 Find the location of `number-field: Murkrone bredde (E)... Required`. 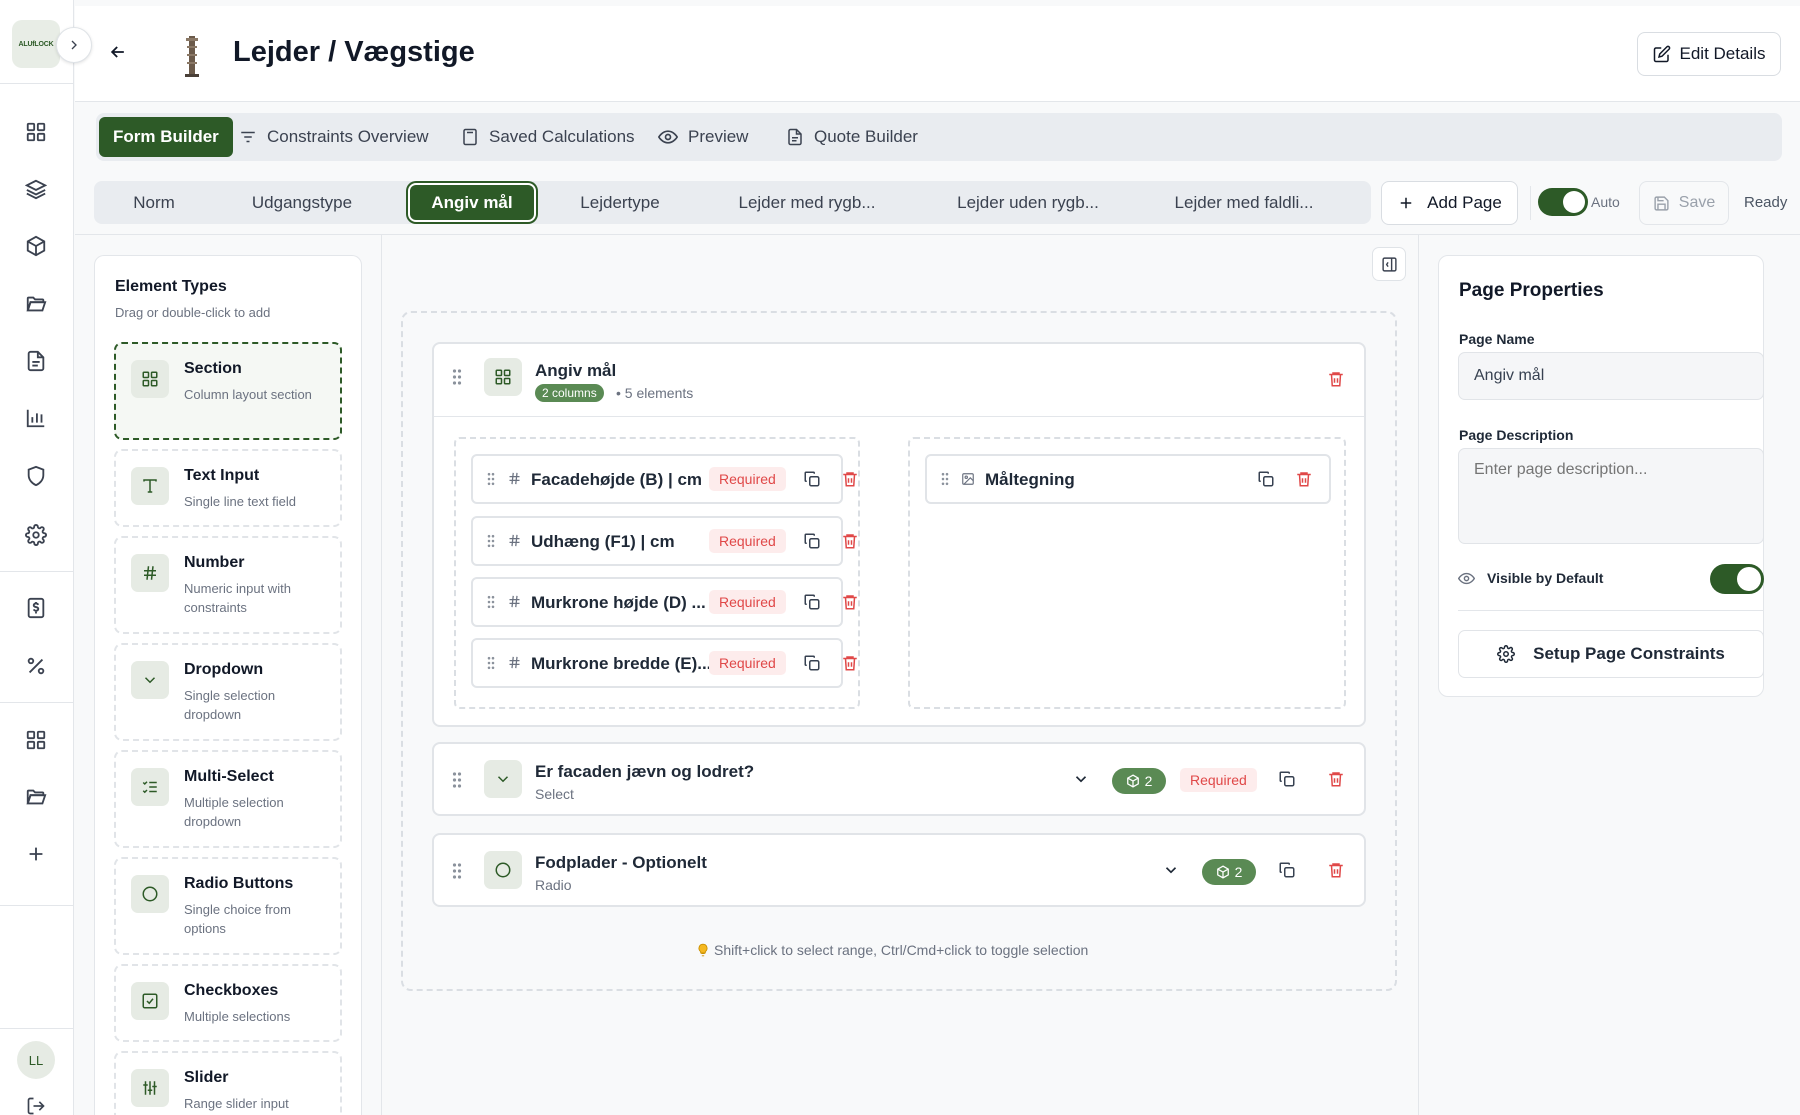

number-field: Murkrone bredde (E)... Required is located at coordinates (664, 663).